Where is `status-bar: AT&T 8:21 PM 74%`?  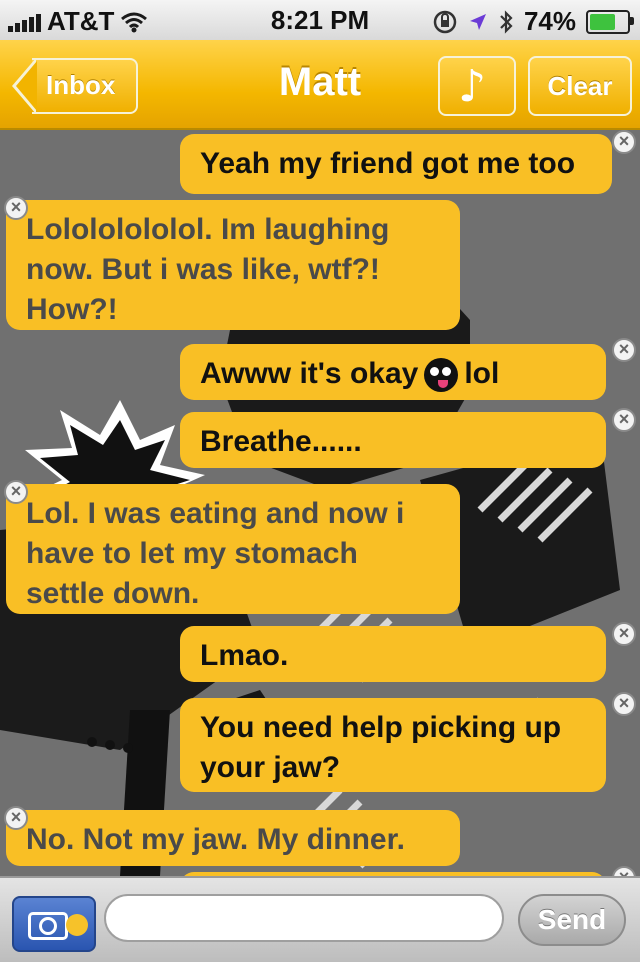
status-bar: AT&T 8:21 PM 74% is located at coordinates (320, 20).